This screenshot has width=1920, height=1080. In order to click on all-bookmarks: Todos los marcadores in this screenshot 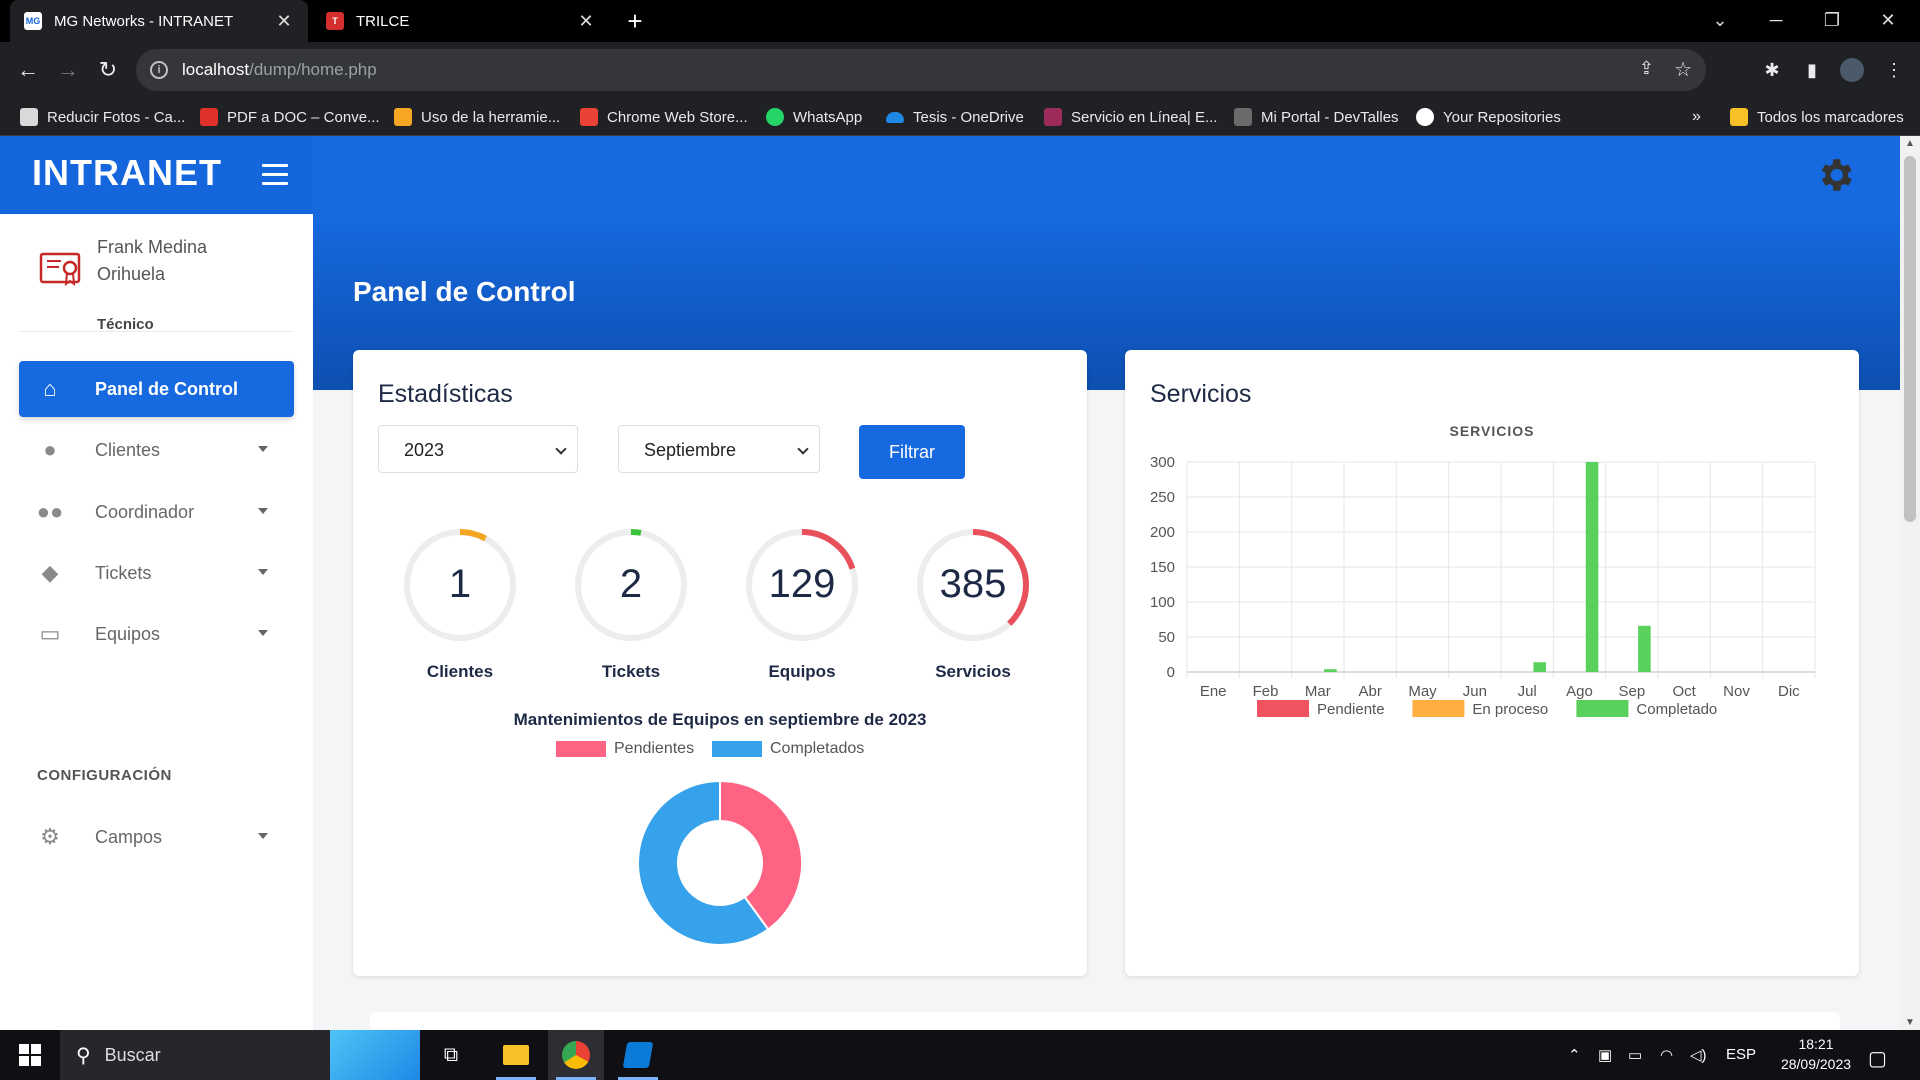, I will do `click(1817, 117)`.